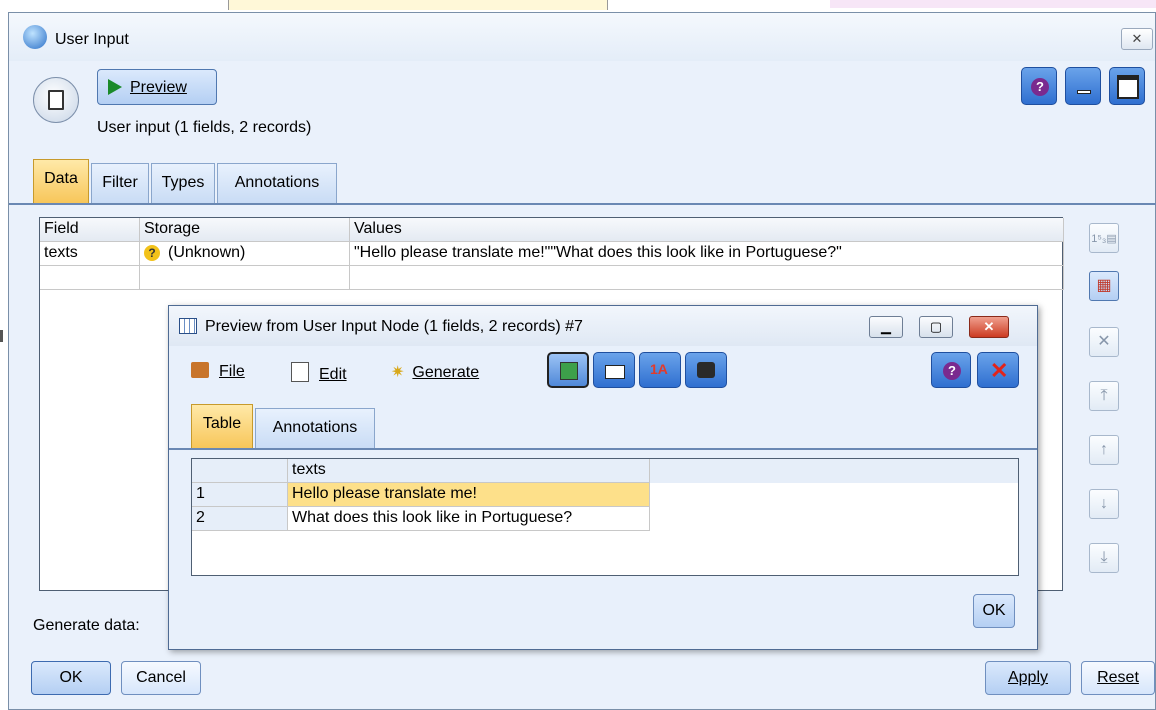 This screenshot has height=710, width=1156. I want to click on delete-button: ✕, so click(1104, 342).